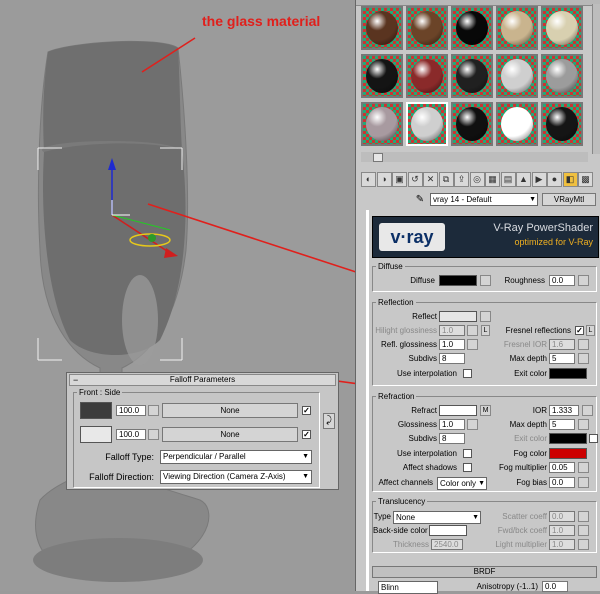 The image size is (600, 594). What do you see at coordinates (568, 373) in the screenshot?
I see `reflect-exit-color-swatch` at bounding box center [568, 373].